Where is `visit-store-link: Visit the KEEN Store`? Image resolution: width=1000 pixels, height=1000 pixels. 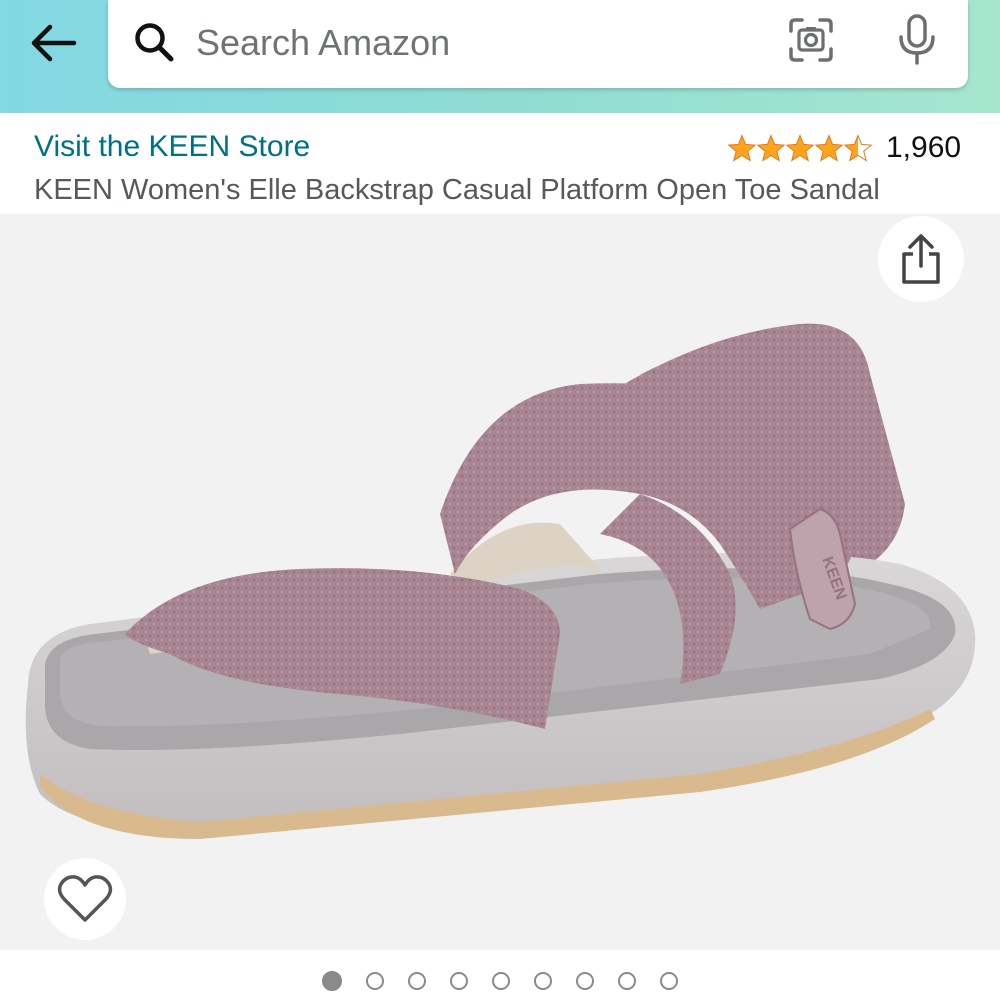 visit-store-link: Visit the KEEN Store is located at coordinates (172, 147).